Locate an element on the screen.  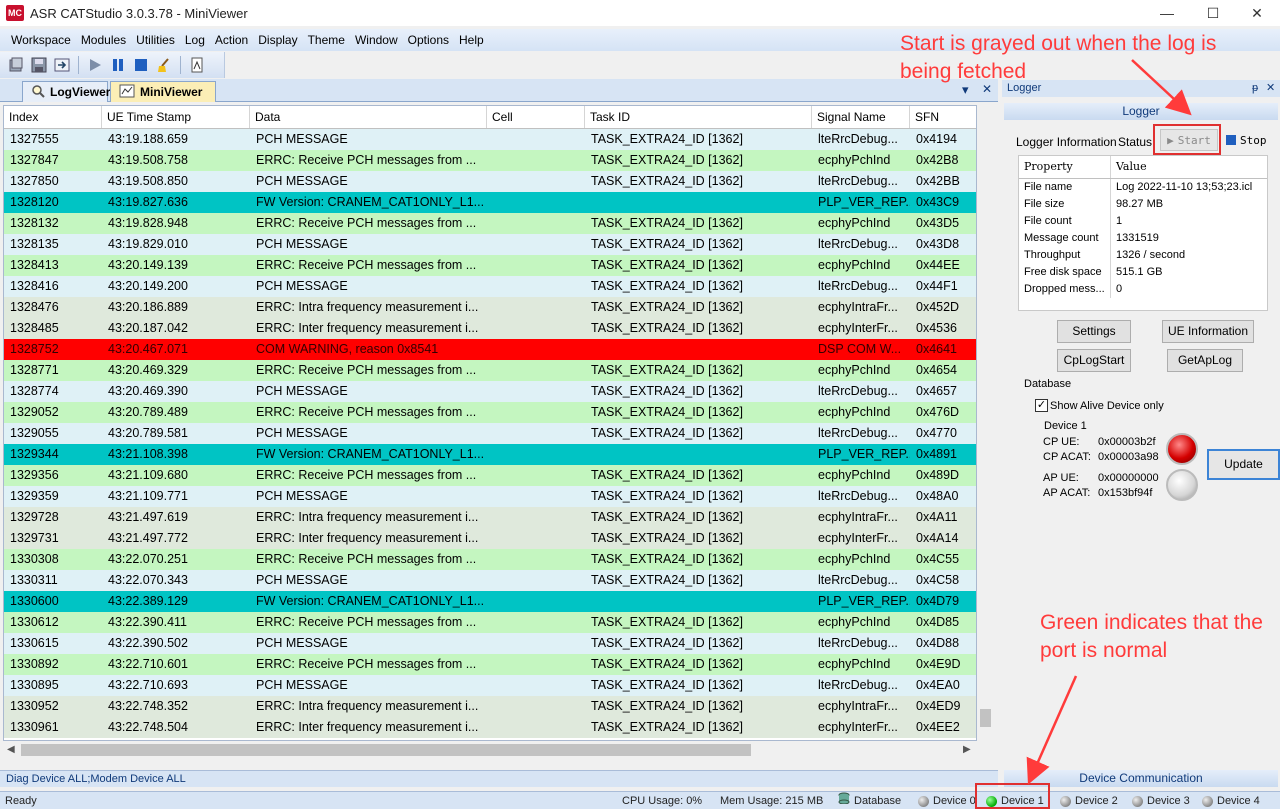
play-icon is located at coordinates (95, 65).